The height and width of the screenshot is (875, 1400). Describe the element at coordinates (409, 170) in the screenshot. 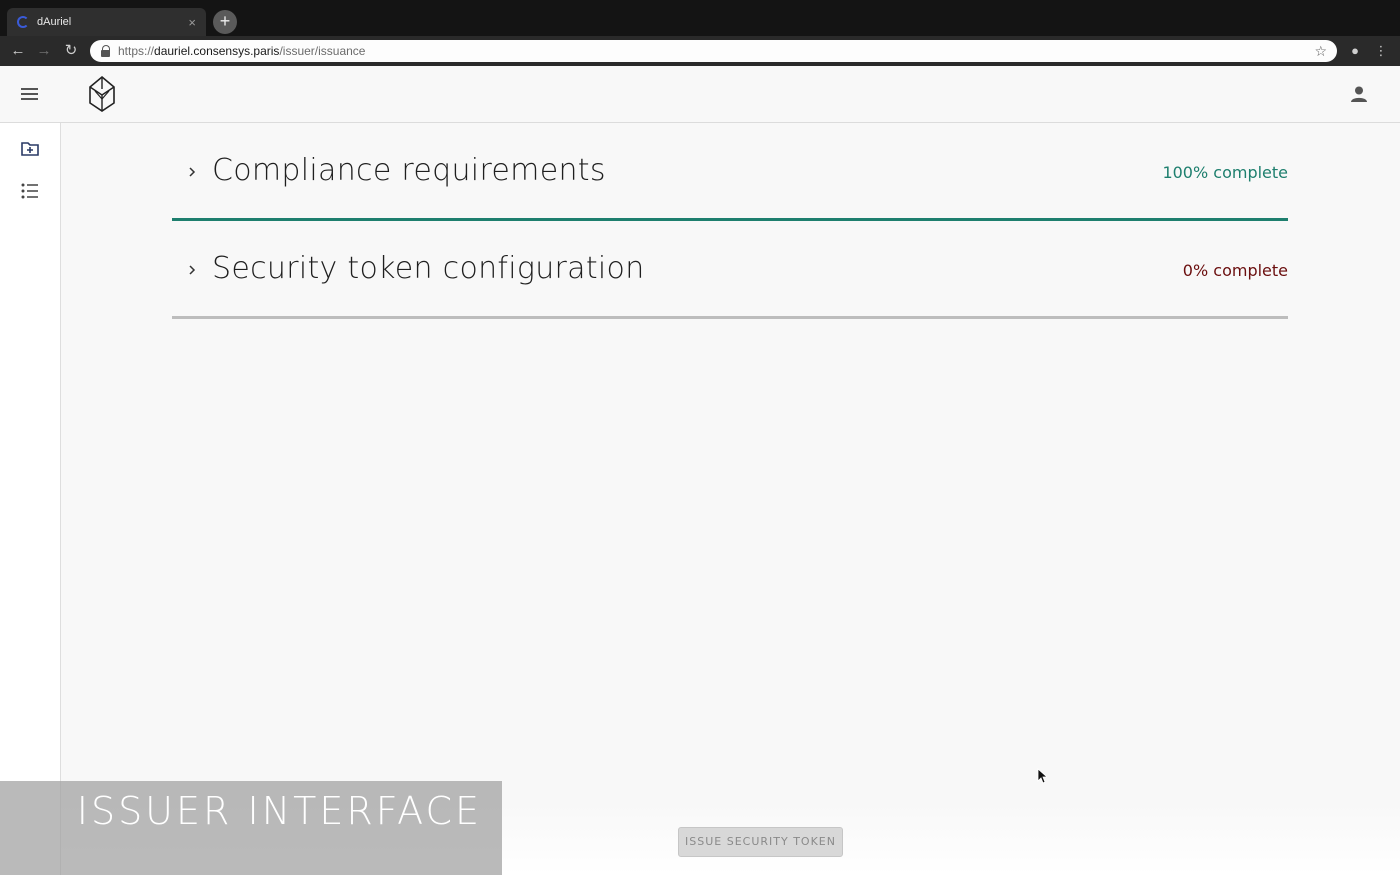

I see `section-title: Compliance requirements` at that location.